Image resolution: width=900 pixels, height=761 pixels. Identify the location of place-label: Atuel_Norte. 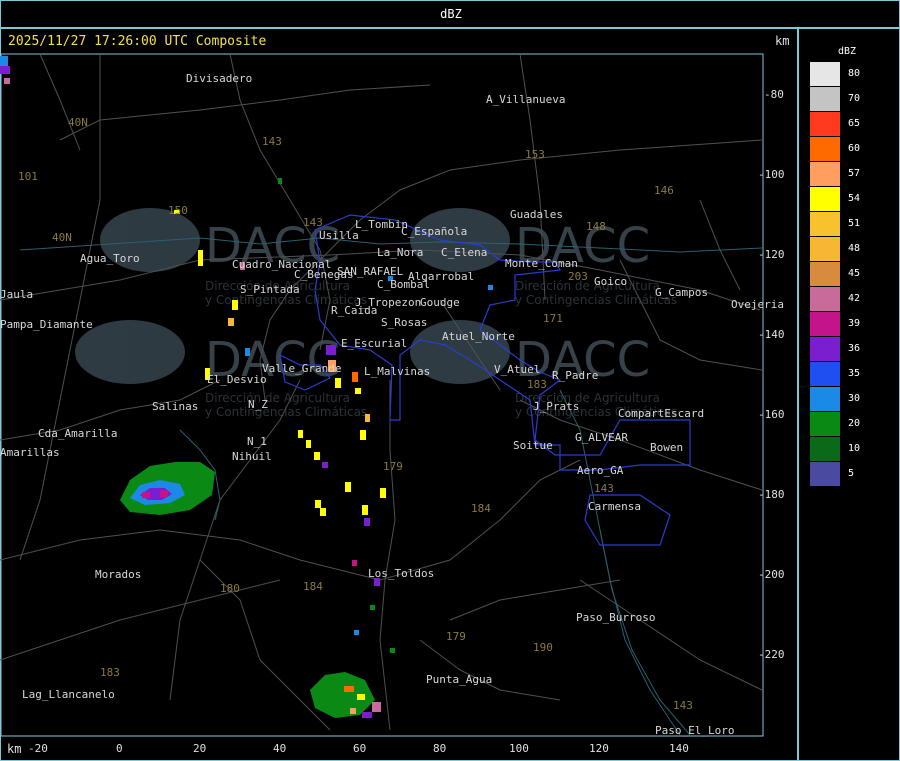
(478, 336).